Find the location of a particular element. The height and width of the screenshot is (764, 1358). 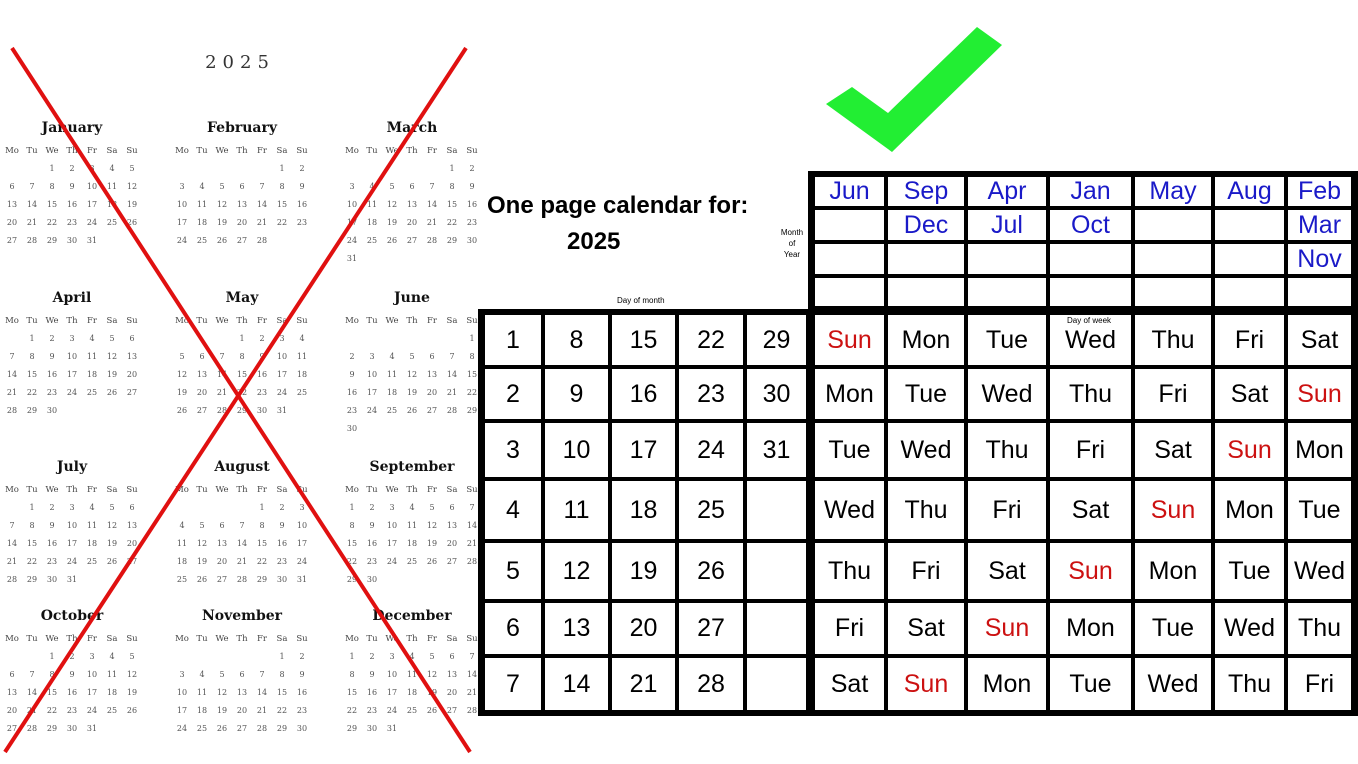

day-of-week-cell: Tue is located at coordinates (926, 394).